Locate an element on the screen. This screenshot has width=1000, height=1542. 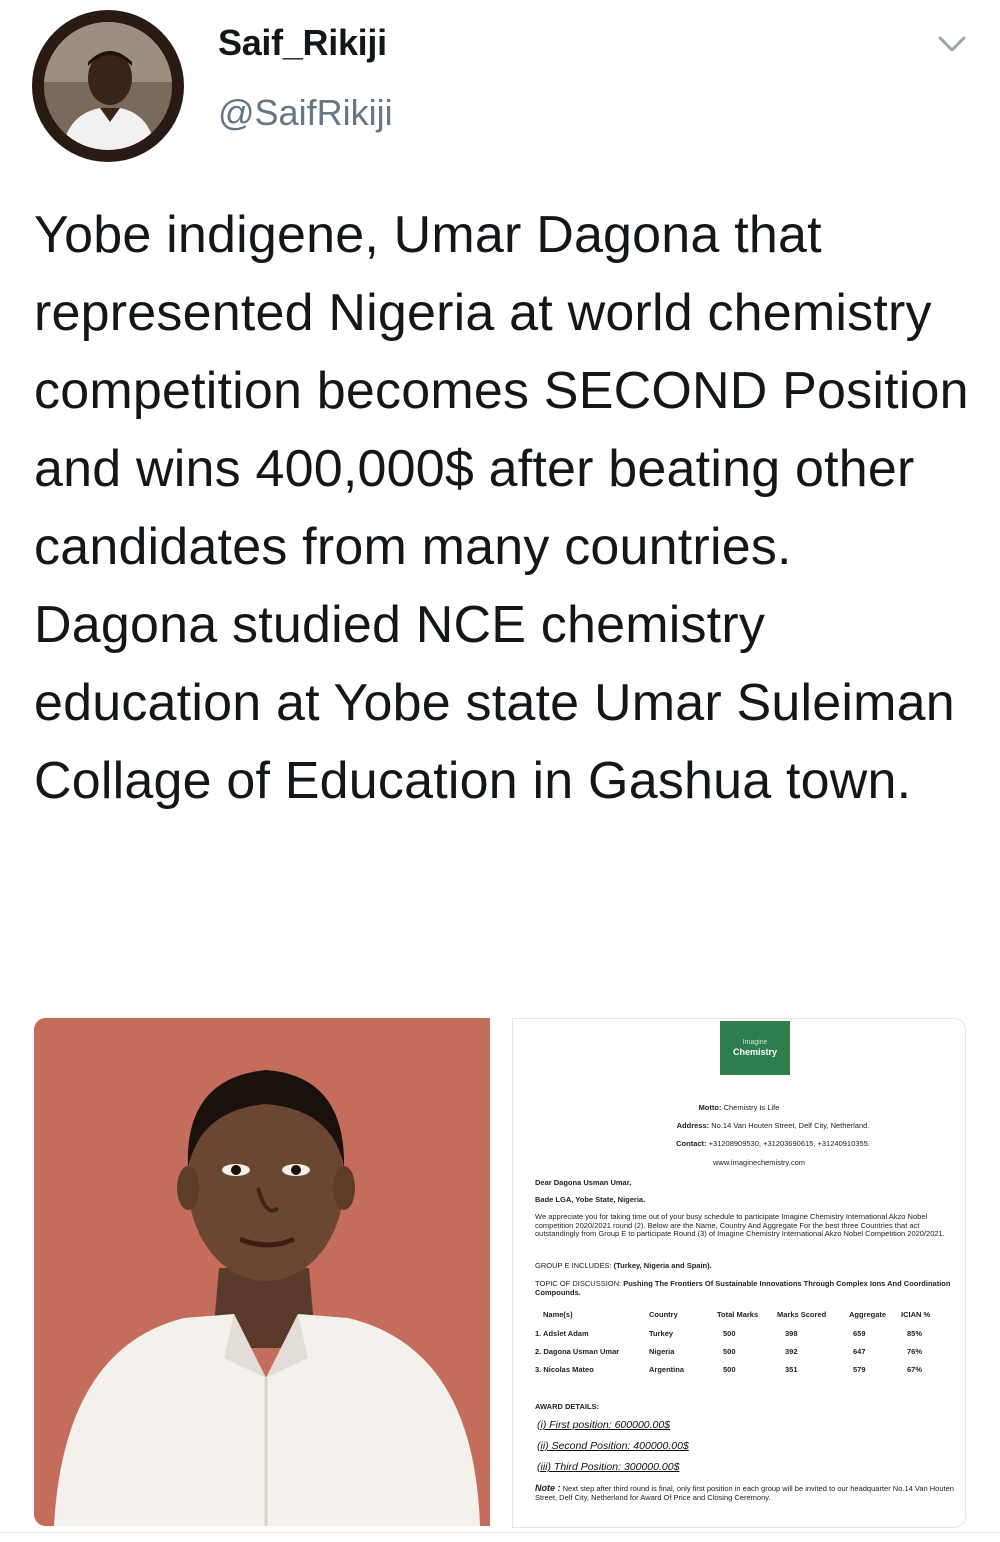
user-handle: @SaifRikiji is located at coordinates (305, 113).